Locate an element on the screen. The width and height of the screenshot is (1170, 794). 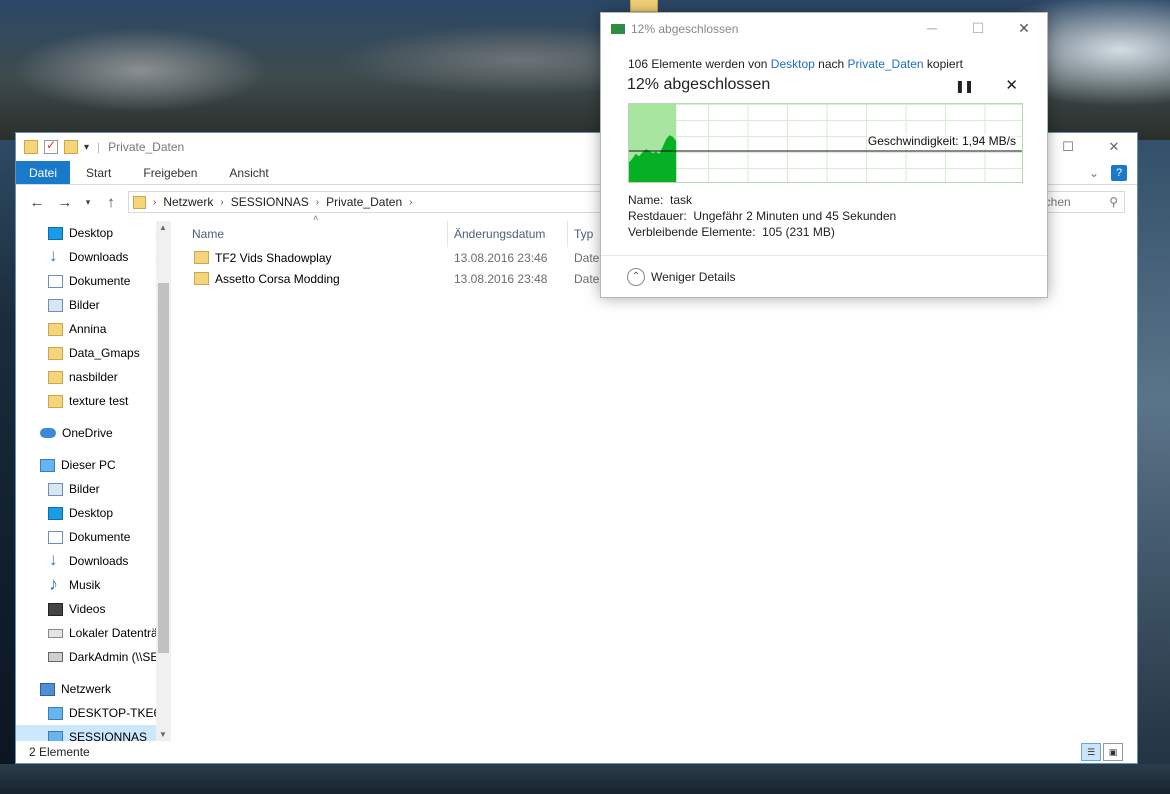
tab-freigeben: Freigeben is located at coordinates (170, 172).